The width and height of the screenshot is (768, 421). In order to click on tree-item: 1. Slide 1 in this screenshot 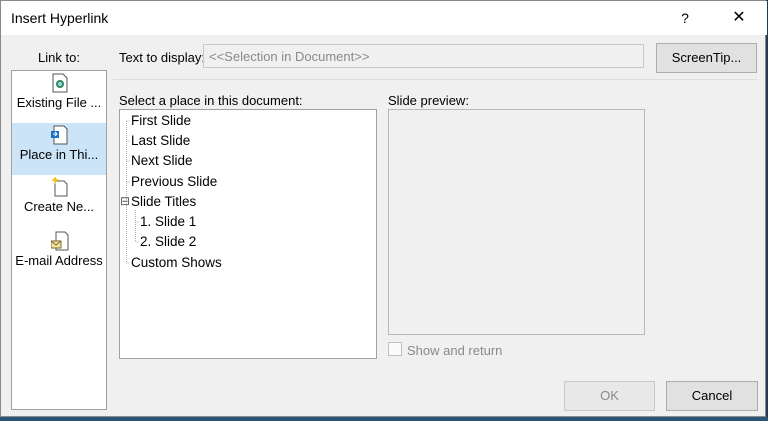, I will do `click(168, 221)`.